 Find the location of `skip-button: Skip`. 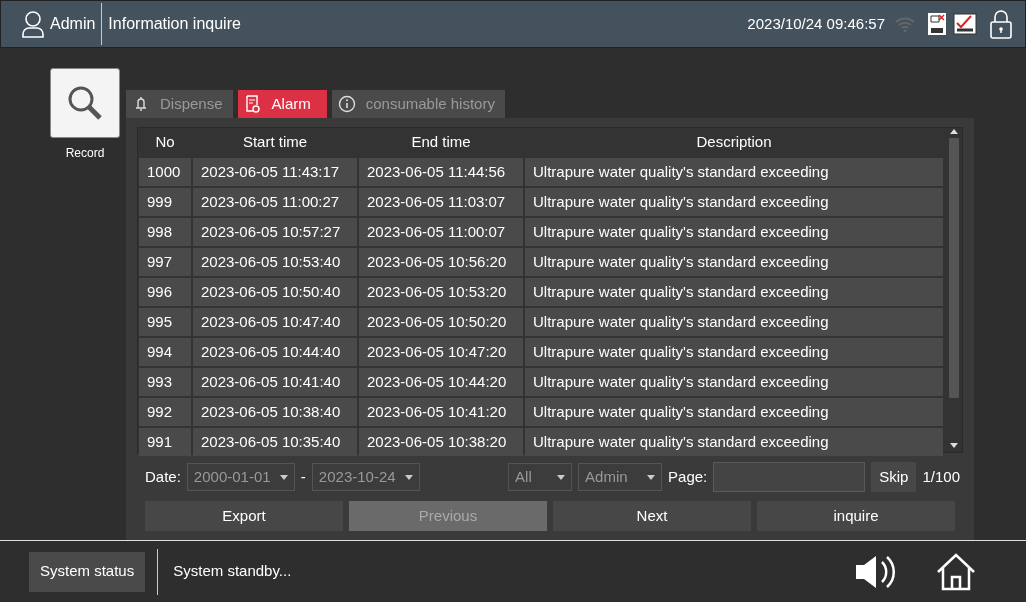

skip-button: Skip is located at coordinates (894, 477).